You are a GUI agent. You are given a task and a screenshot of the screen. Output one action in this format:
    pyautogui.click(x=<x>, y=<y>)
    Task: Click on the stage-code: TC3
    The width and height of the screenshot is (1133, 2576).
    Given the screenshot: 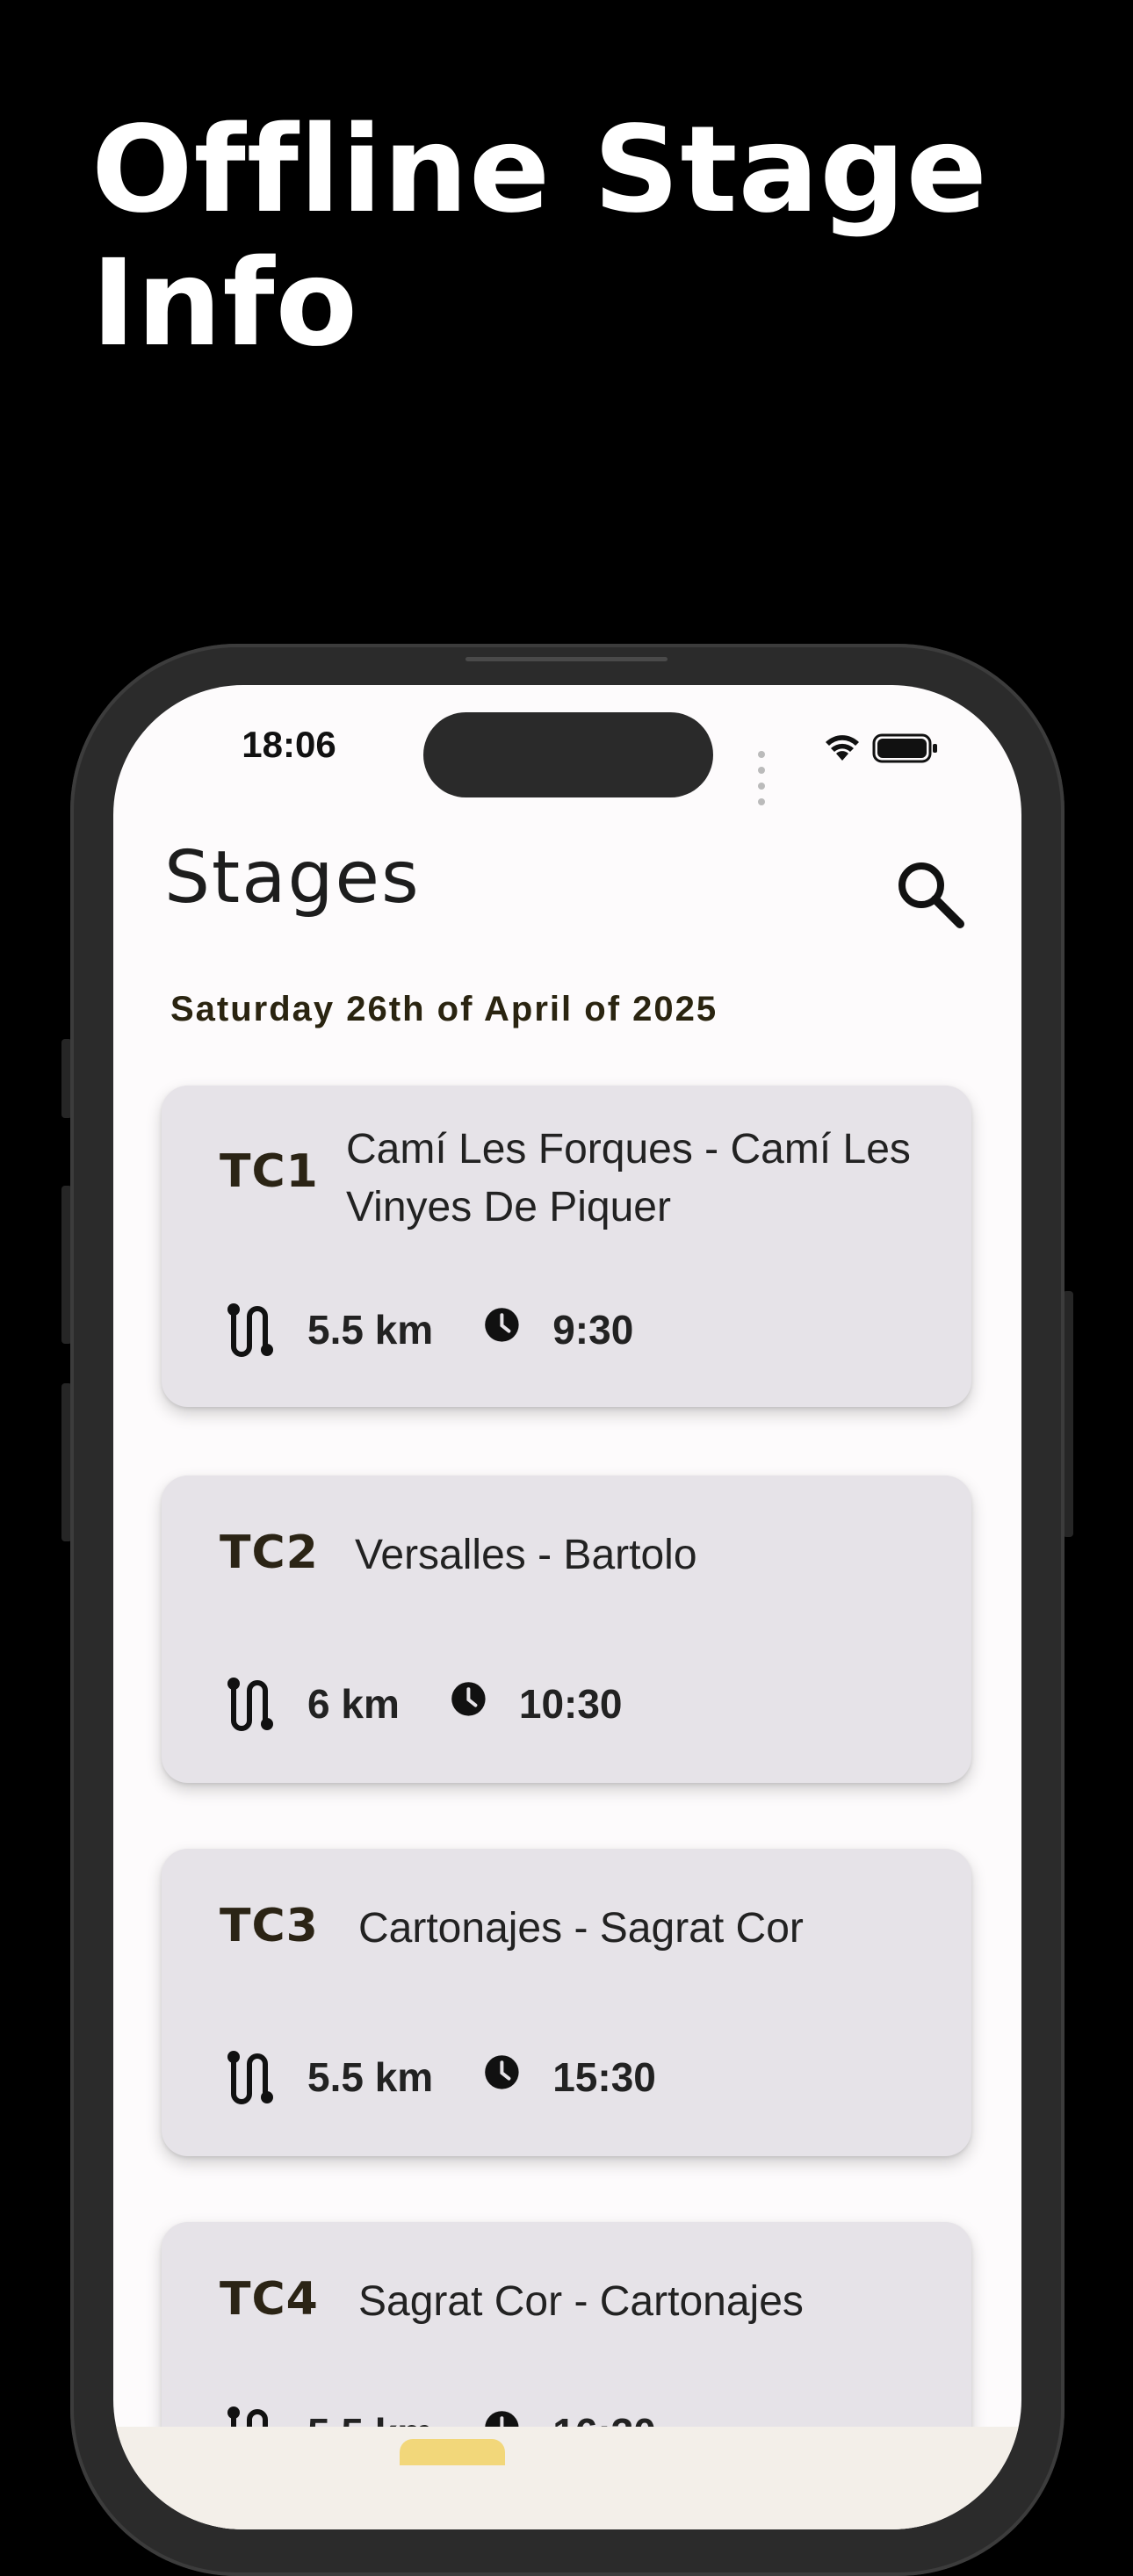 What is the action you would take?
    pyautogui.click(x=269, y=1926)
    